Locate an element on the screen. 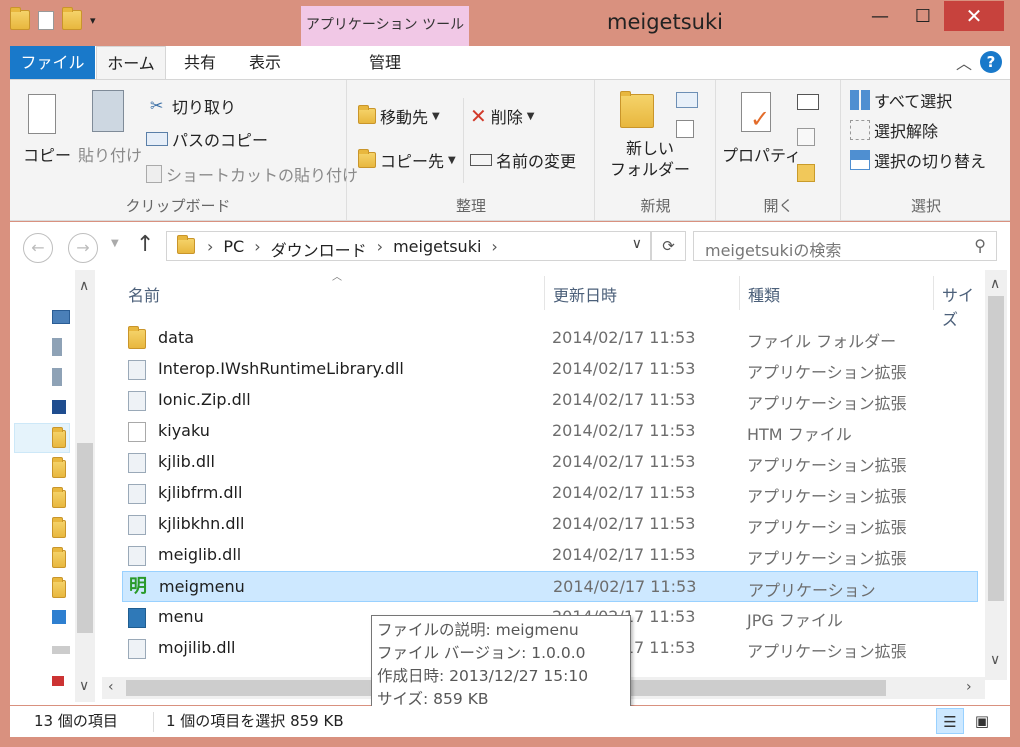 The height and width of the screenshot is (747, 1020). refresh-button: ⟳ is located at coordinates (668, 246).